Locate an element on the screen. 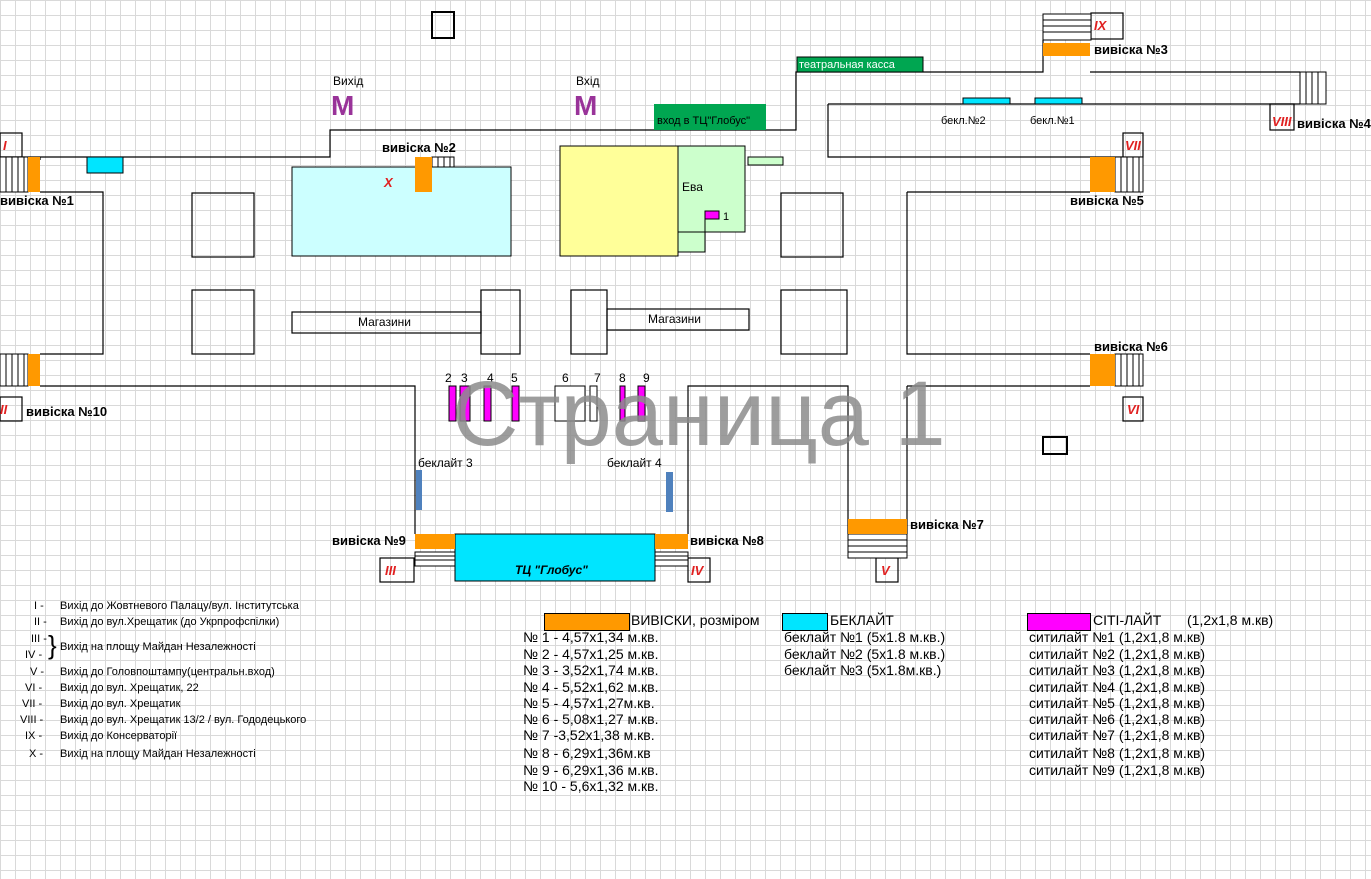 This screenshot has height=879, width=1371. theatre-box-office-label: театральная касса is located at coordinates (847, 65).